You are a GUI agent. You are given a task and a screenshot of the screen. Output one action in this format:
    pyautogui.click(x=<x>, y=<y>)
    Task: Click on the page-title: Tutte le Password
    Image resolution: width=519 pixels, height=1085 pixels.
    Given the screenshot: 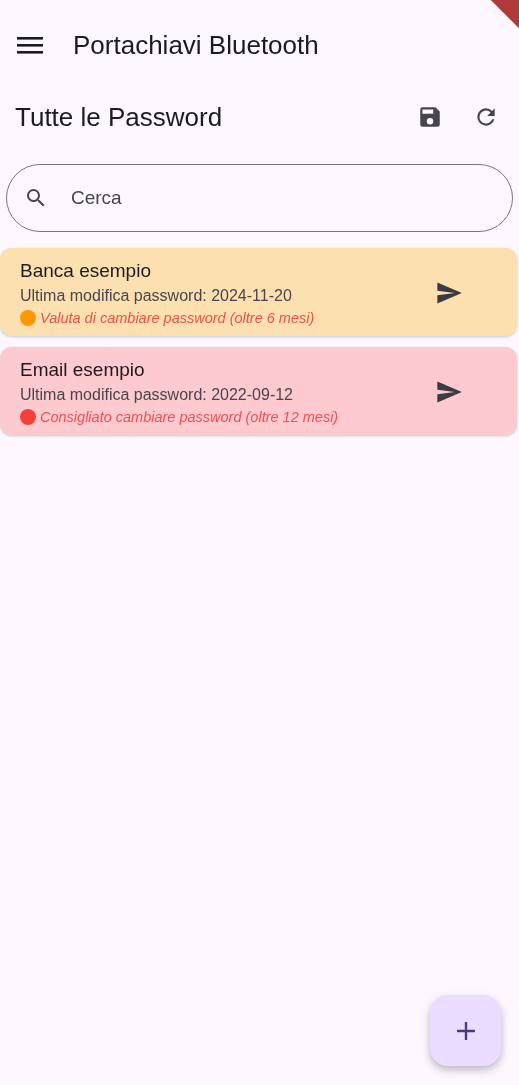 What is the action you would take?
    pyautogui.click(x=119, y=117)
    